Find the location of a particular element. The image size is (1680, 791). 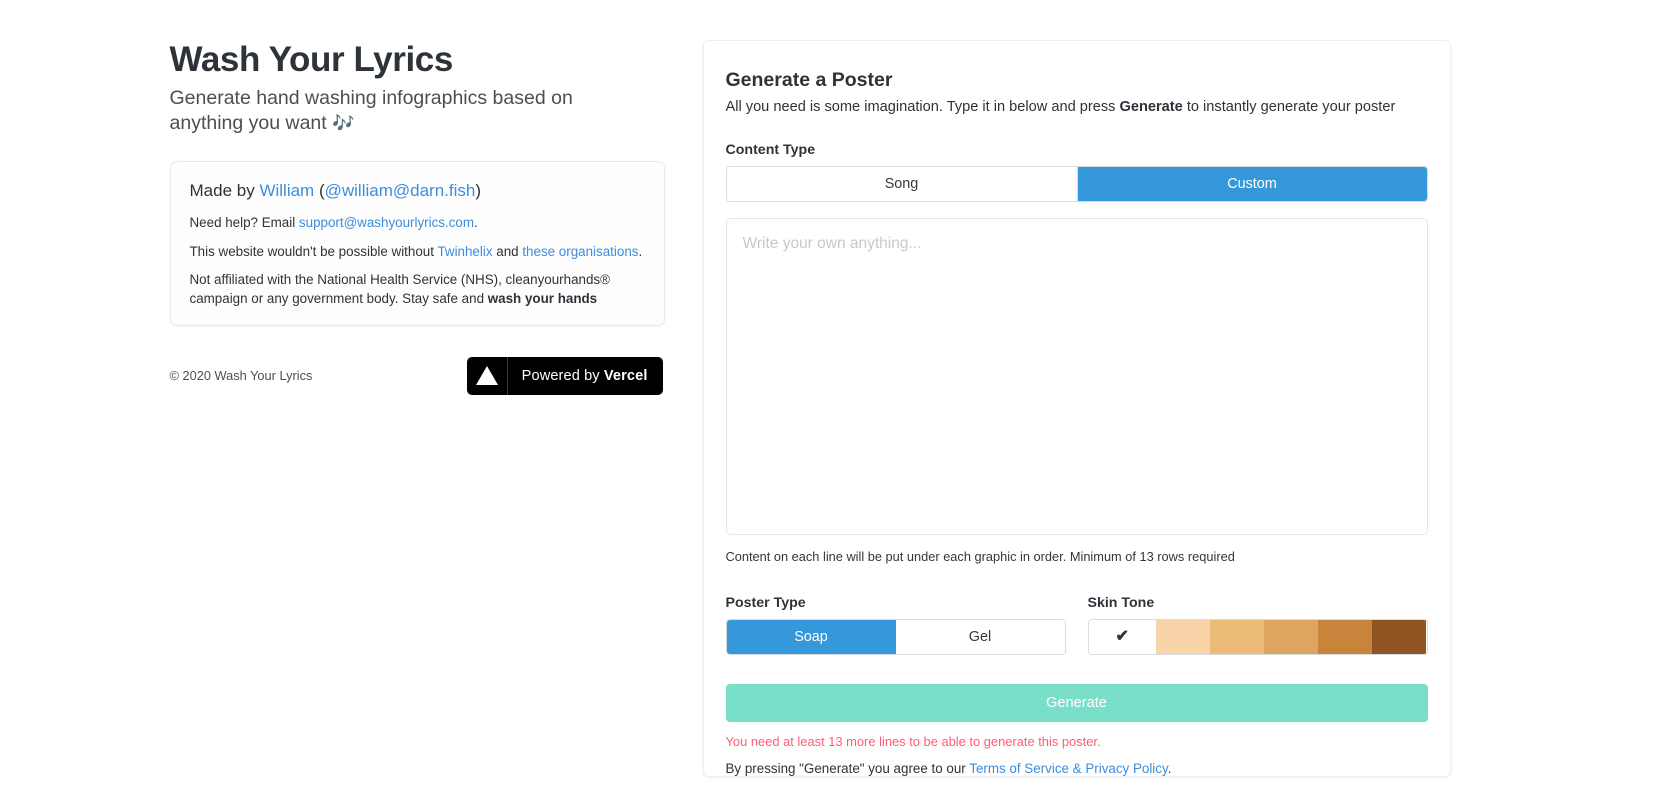

skin-tone-label: Skin Tone is located at coordinates (1121, 602).